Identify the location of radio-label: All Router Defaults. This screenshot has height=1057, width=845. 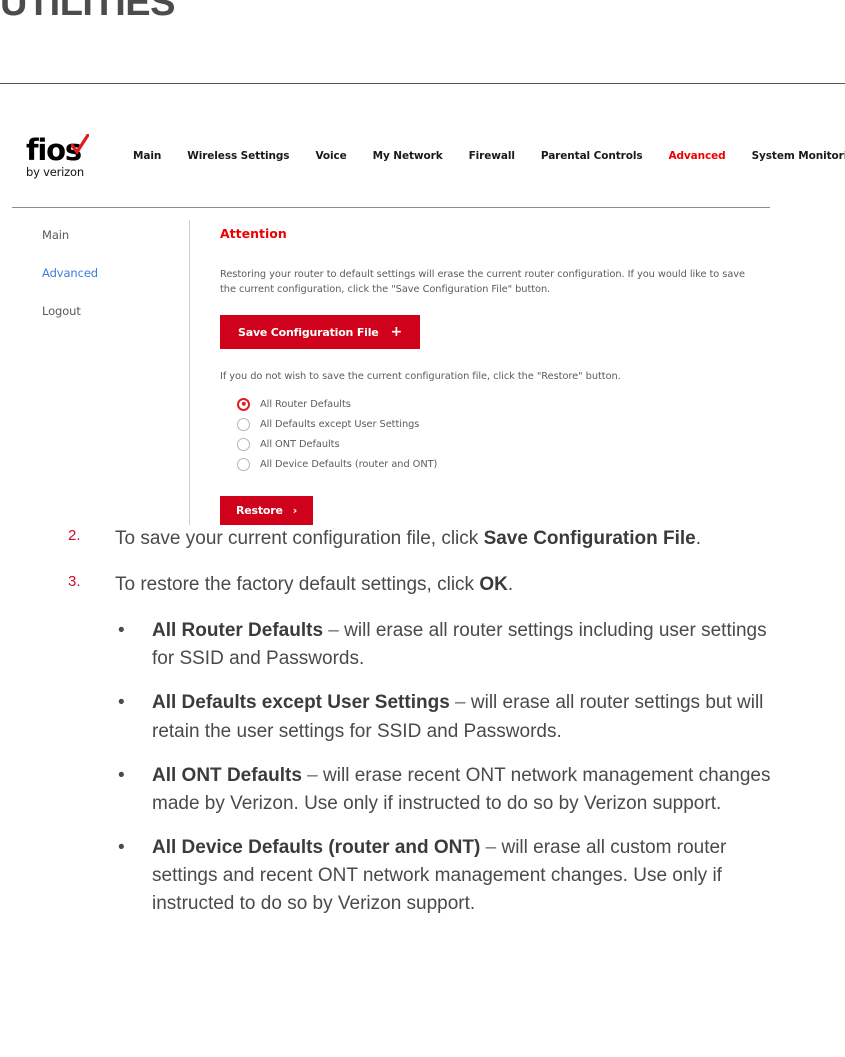
(305, 404).